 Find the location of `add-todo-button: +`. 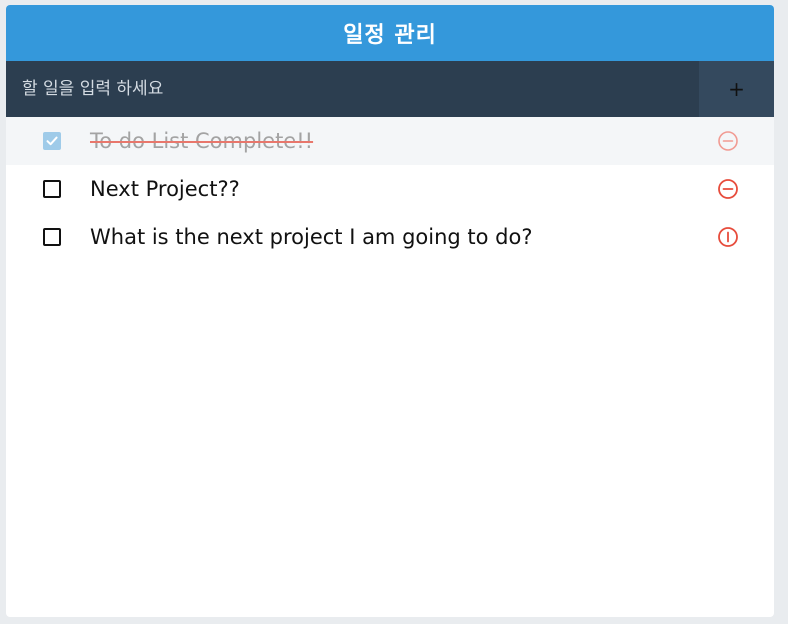

add-todo-button: + is located at coordinates (736, 89).